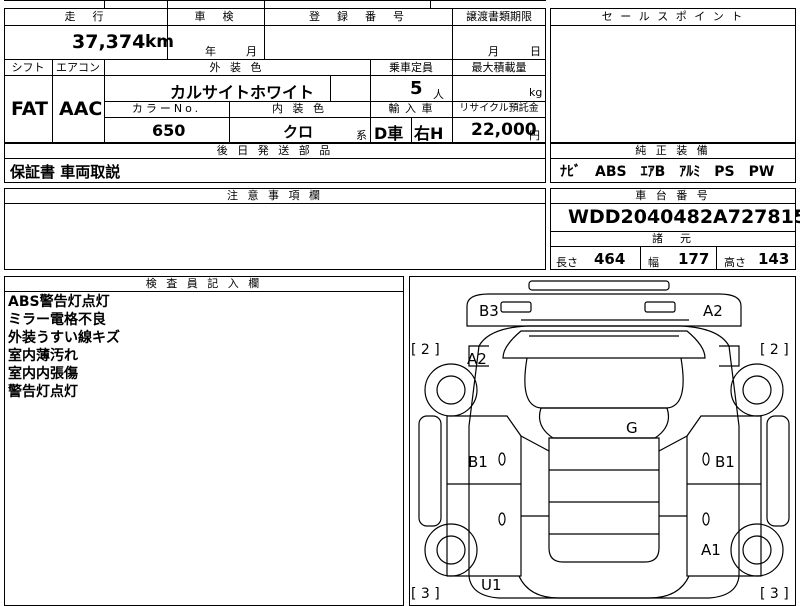 The height and width of the screenshot is (606, 800). I want to click on aircon-value: AAC, so click(81, 109).